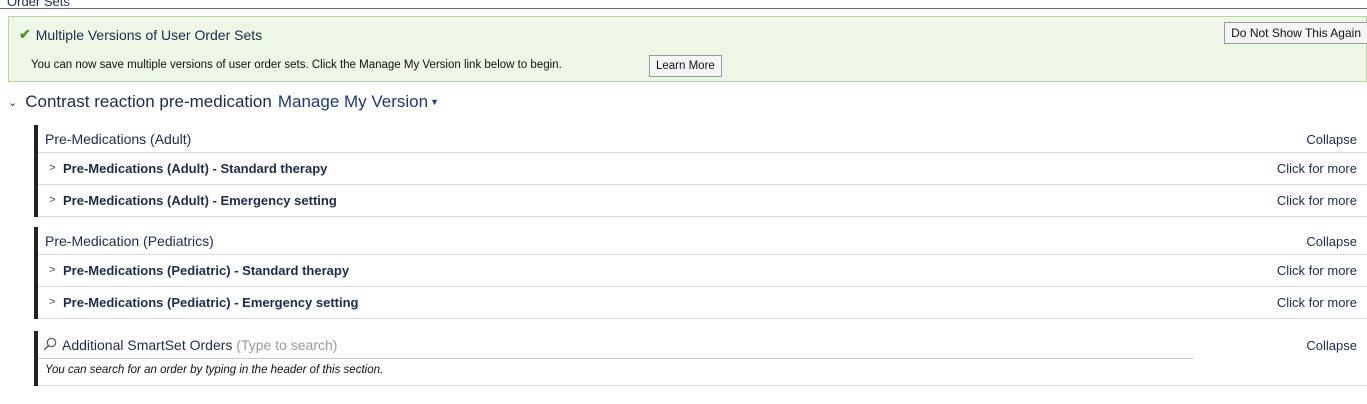  Describe the element at coordinates (702, 139) in the screenshot. I see `section-header: Pre-Medications (Adult) Collapse` at that location.